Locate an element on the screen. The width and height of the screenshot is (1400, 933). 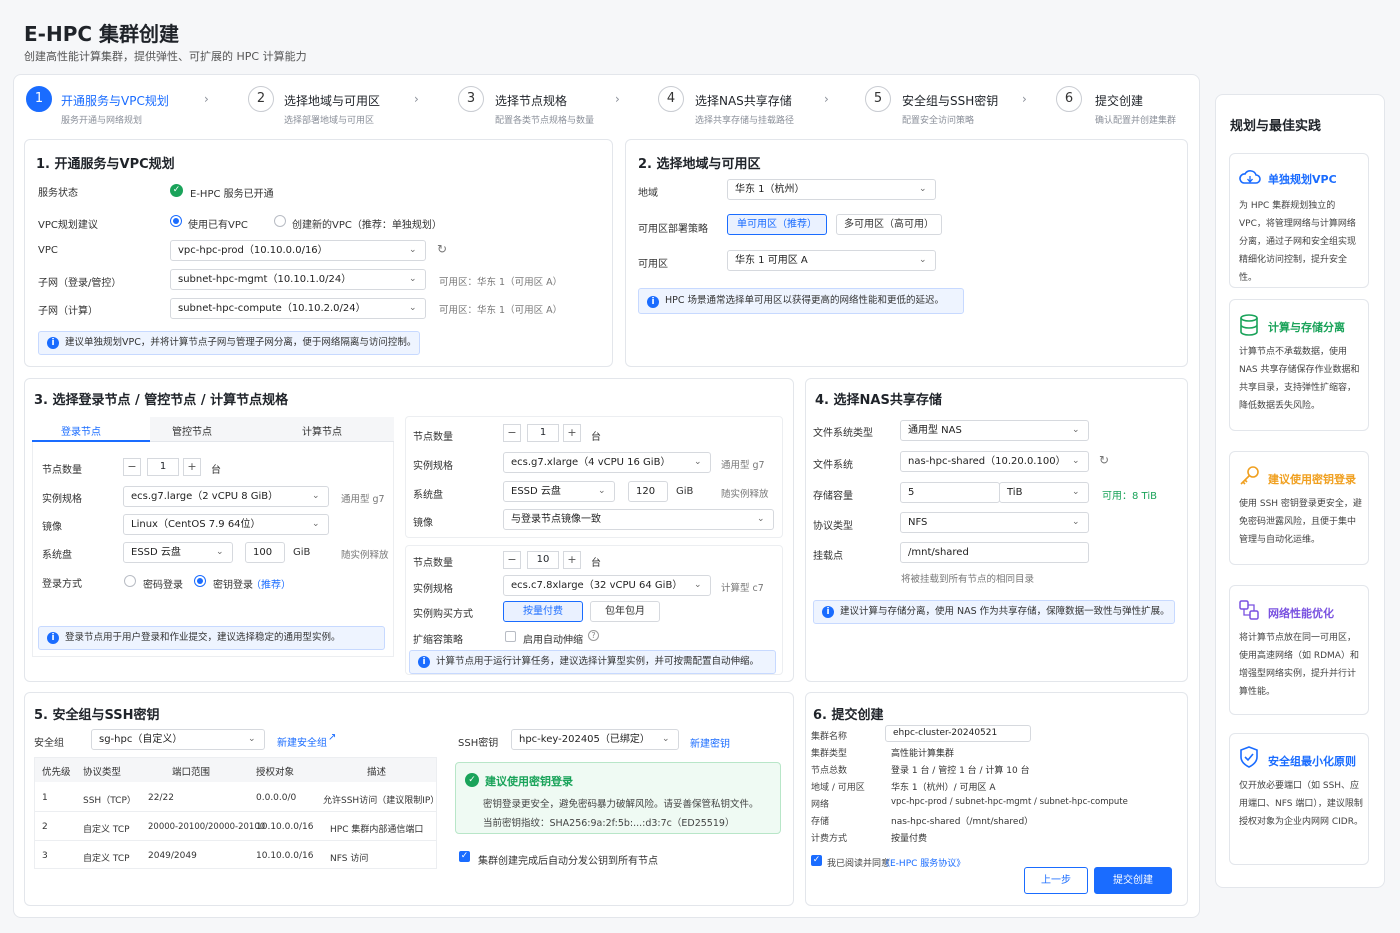
pay-as-you-go-button: 按量付费 is located at coordinates (543, 611).